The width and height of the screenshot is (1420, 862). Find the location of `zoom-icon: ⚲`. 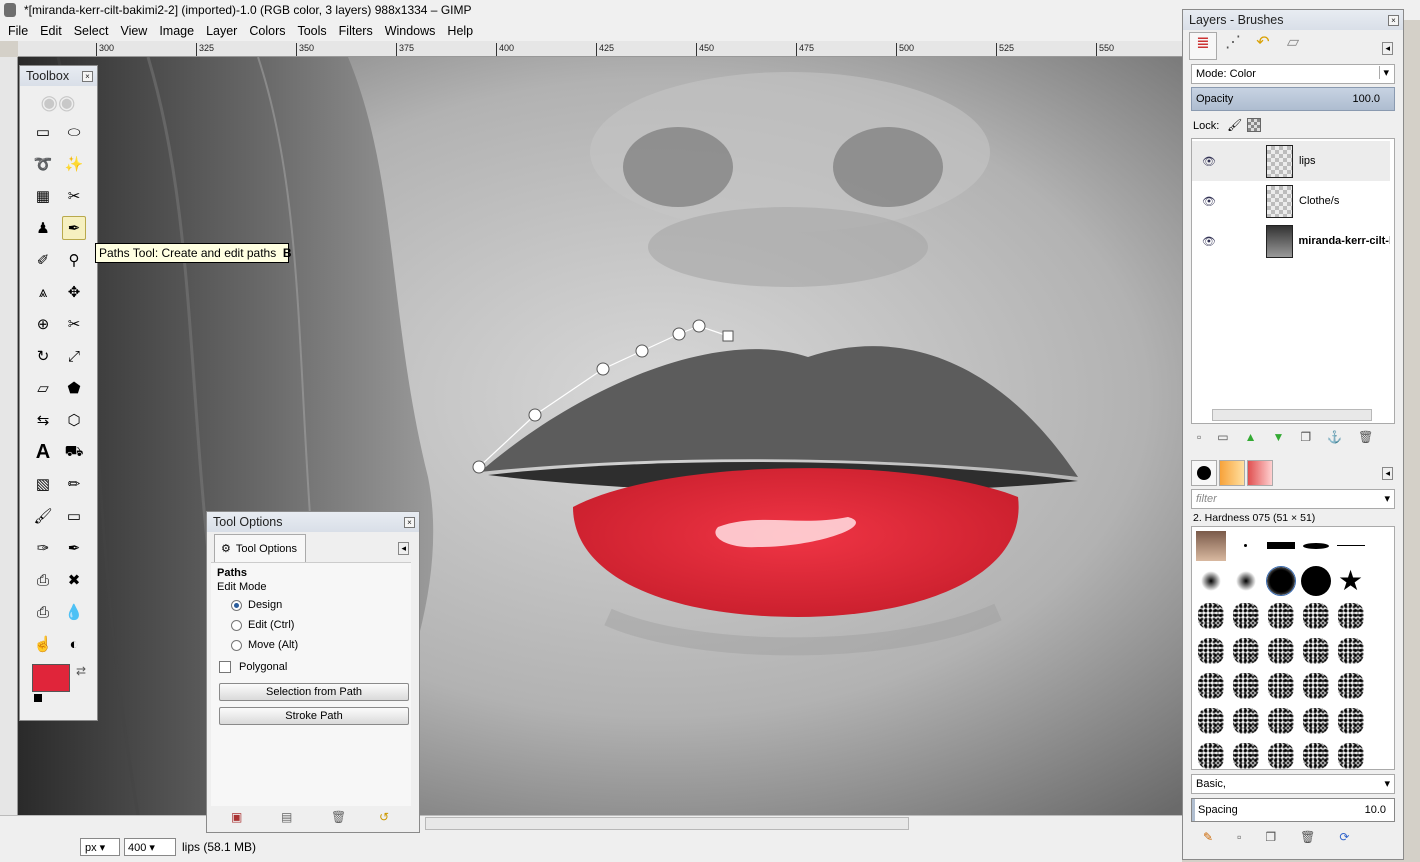

zoom-icon: ⚲ is located at coordinates (74, 260).